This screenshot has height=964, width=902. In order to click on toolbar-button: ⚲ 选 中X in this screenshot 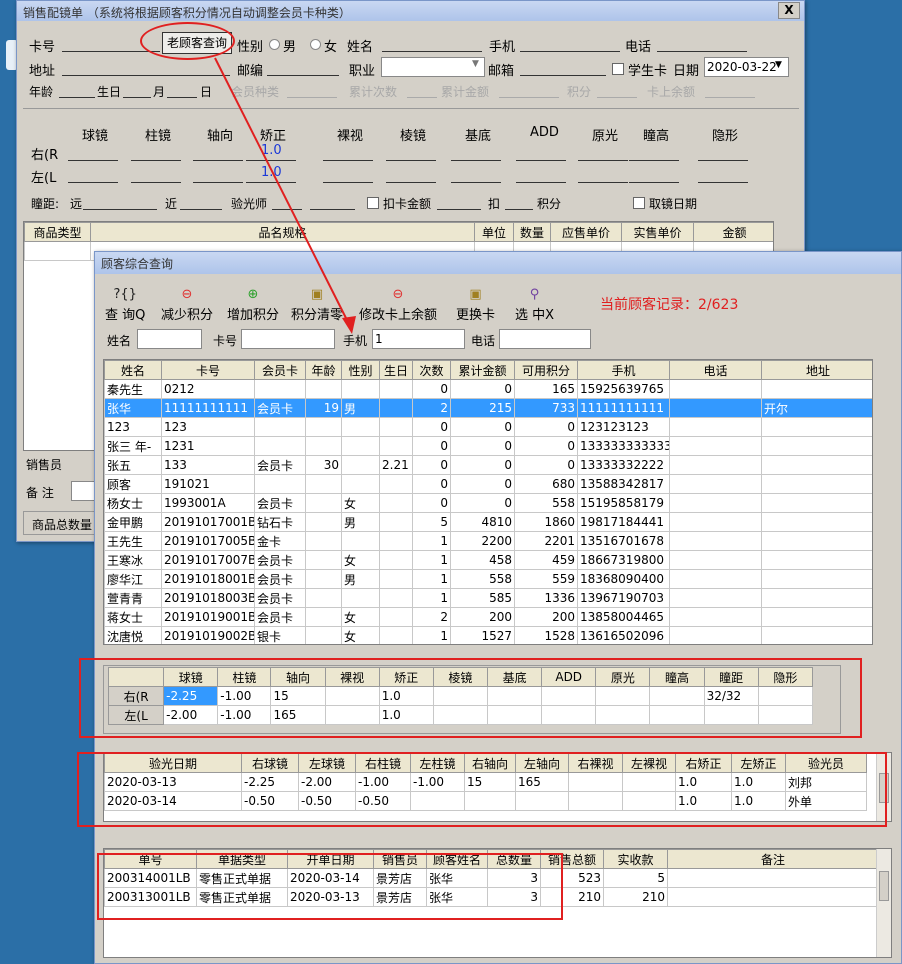, I will do `click(534, 304)`.